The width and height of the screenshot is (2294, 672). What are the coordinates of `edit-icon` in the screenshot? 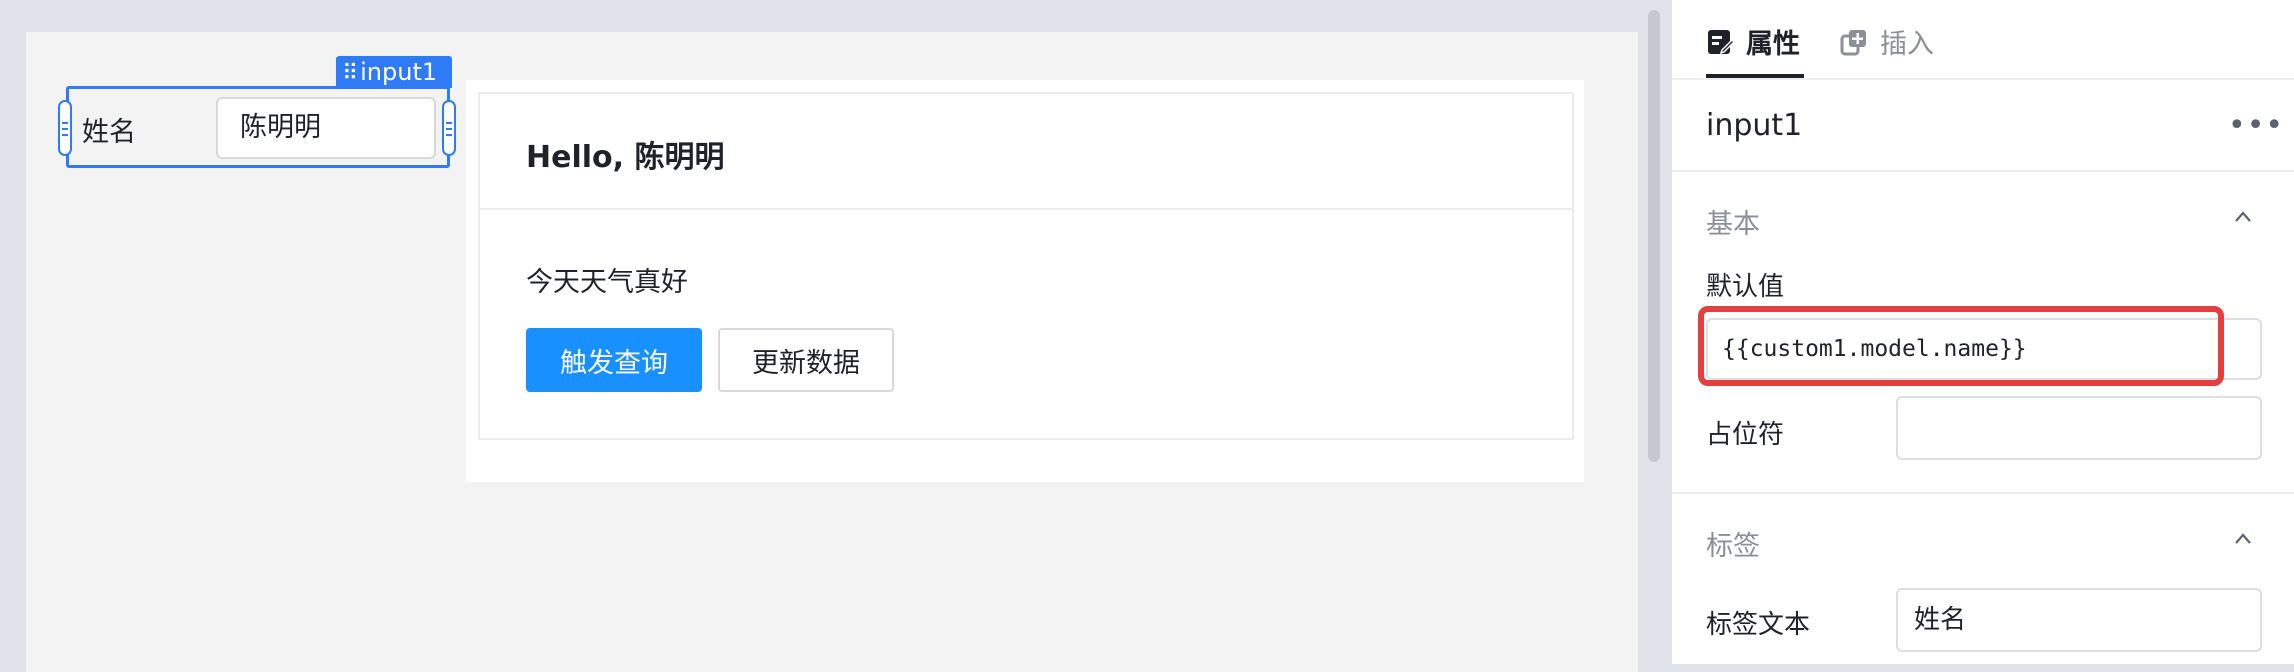 It's located at (1721, 41).